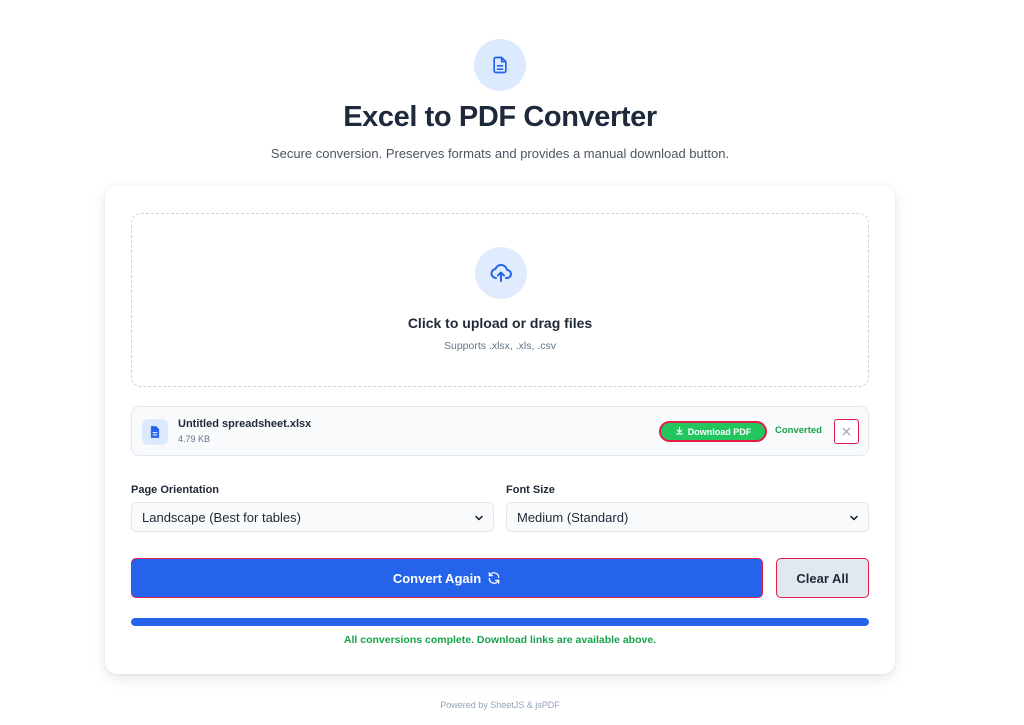 This screenshot has width=1024, height=725. I want to click on download-pdf-label: Download PDF, so click(719, 431).